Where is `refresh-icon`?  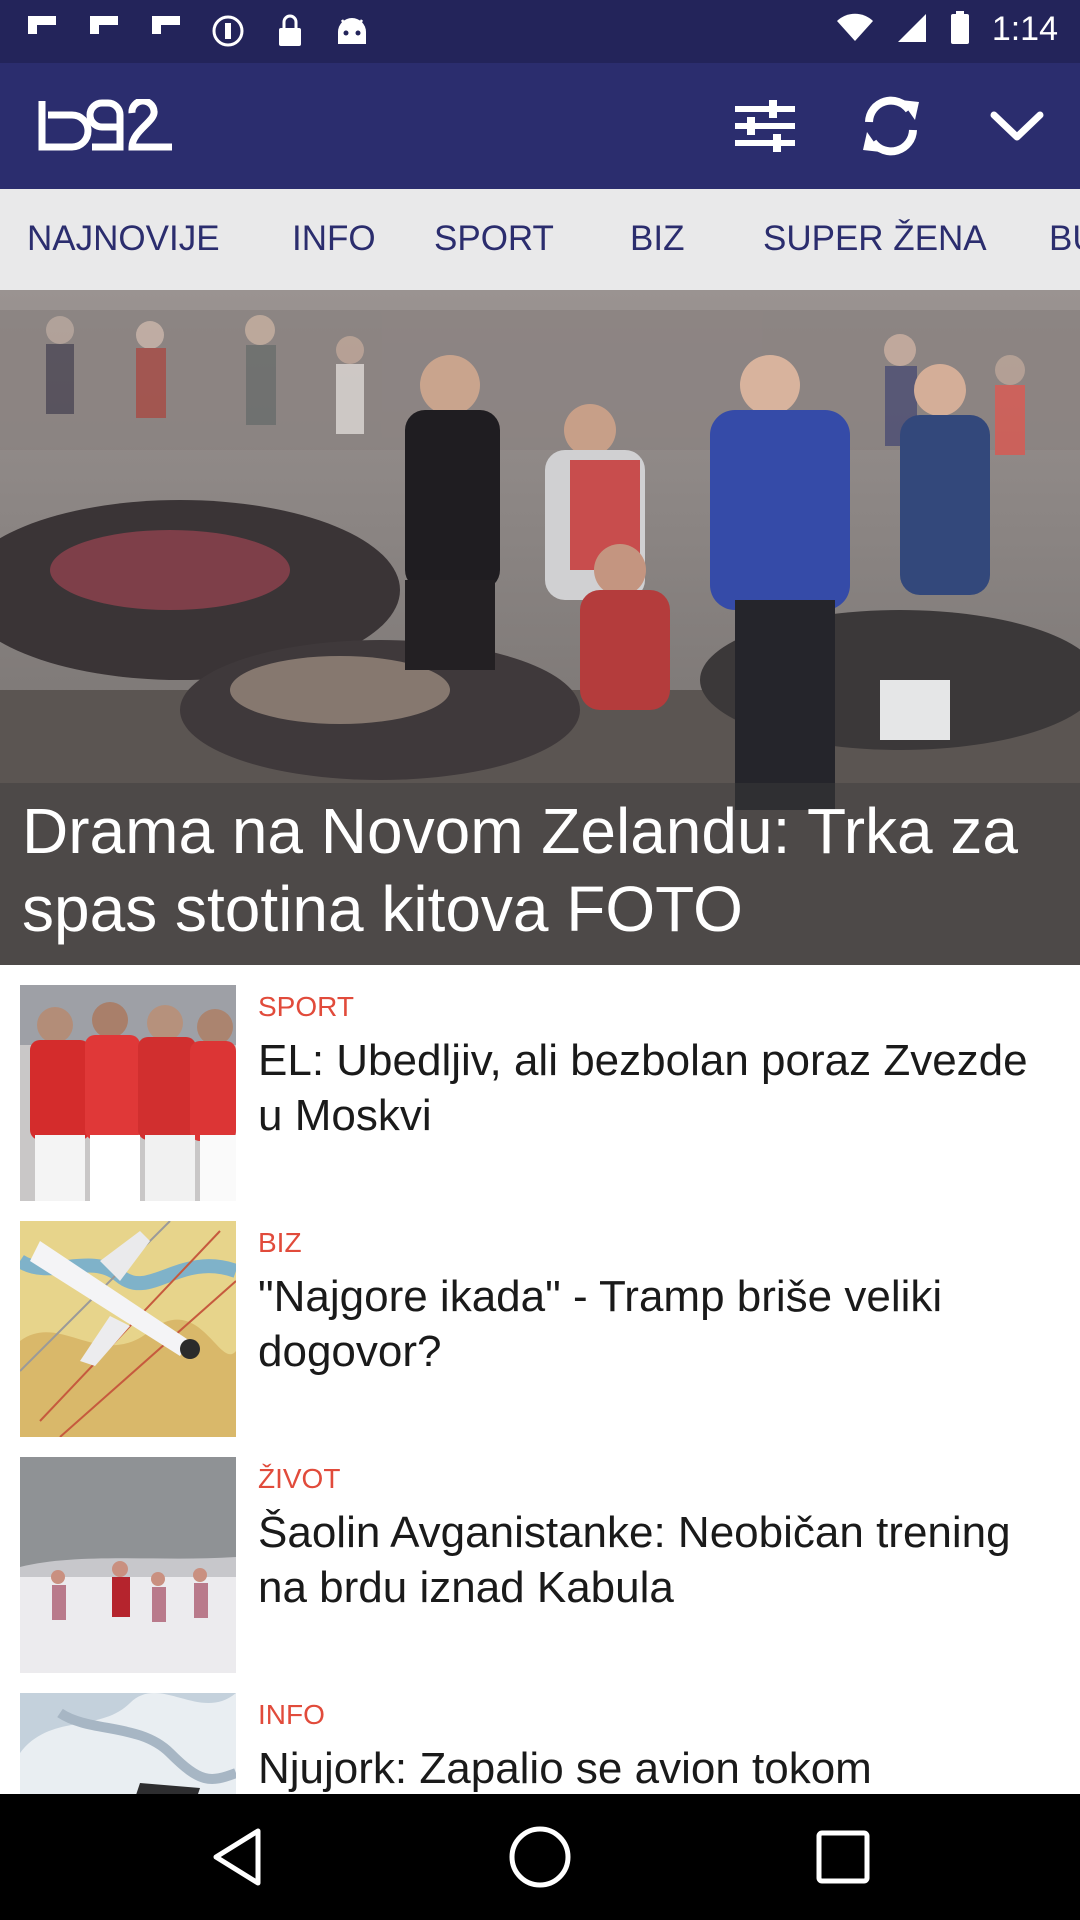
refresh-icon is located at coordinates (891, 126).